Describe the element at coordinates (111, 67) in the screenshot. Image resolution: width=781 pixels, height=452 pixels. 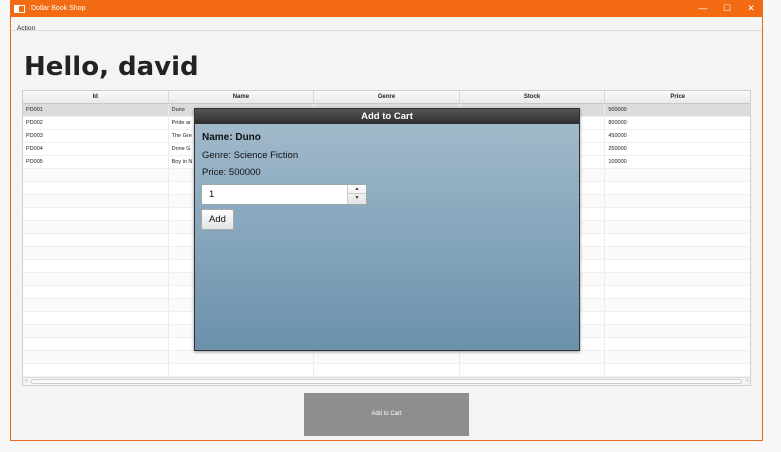
I see `greeting-heading: Hello, david` at that location.